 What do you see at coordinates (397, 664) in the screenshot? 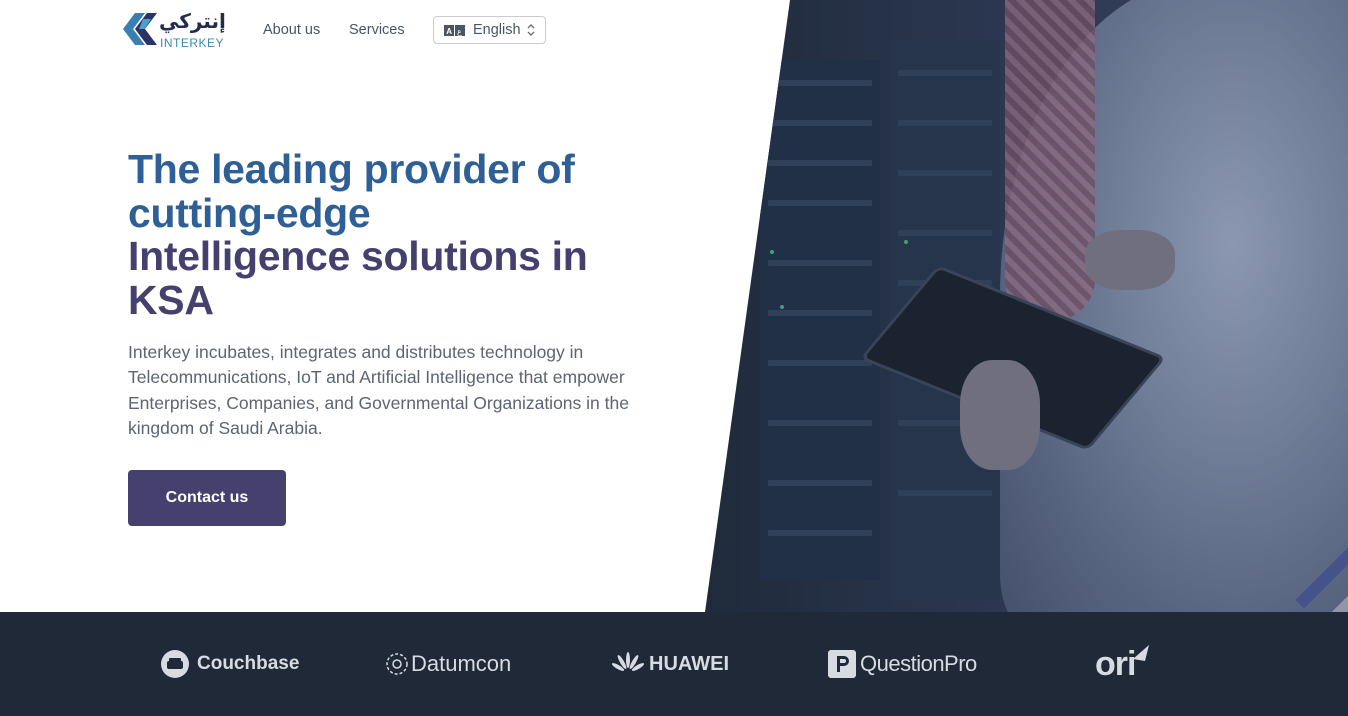
I see `datumcon-logo-icon` at bounding box center [397, 664].